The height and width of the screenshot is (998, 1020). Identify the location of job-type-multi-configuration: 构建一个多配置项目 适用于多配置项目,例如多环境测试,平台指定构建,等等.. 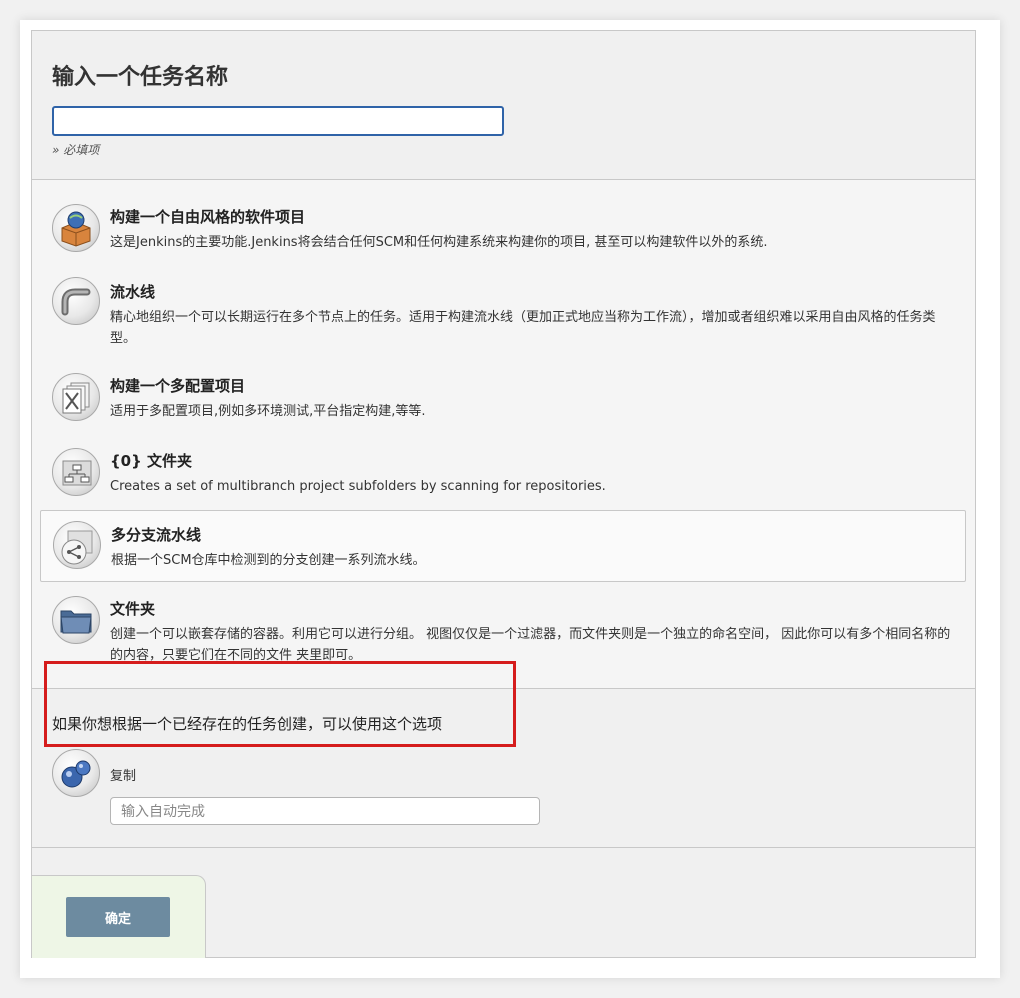
(502, 399).